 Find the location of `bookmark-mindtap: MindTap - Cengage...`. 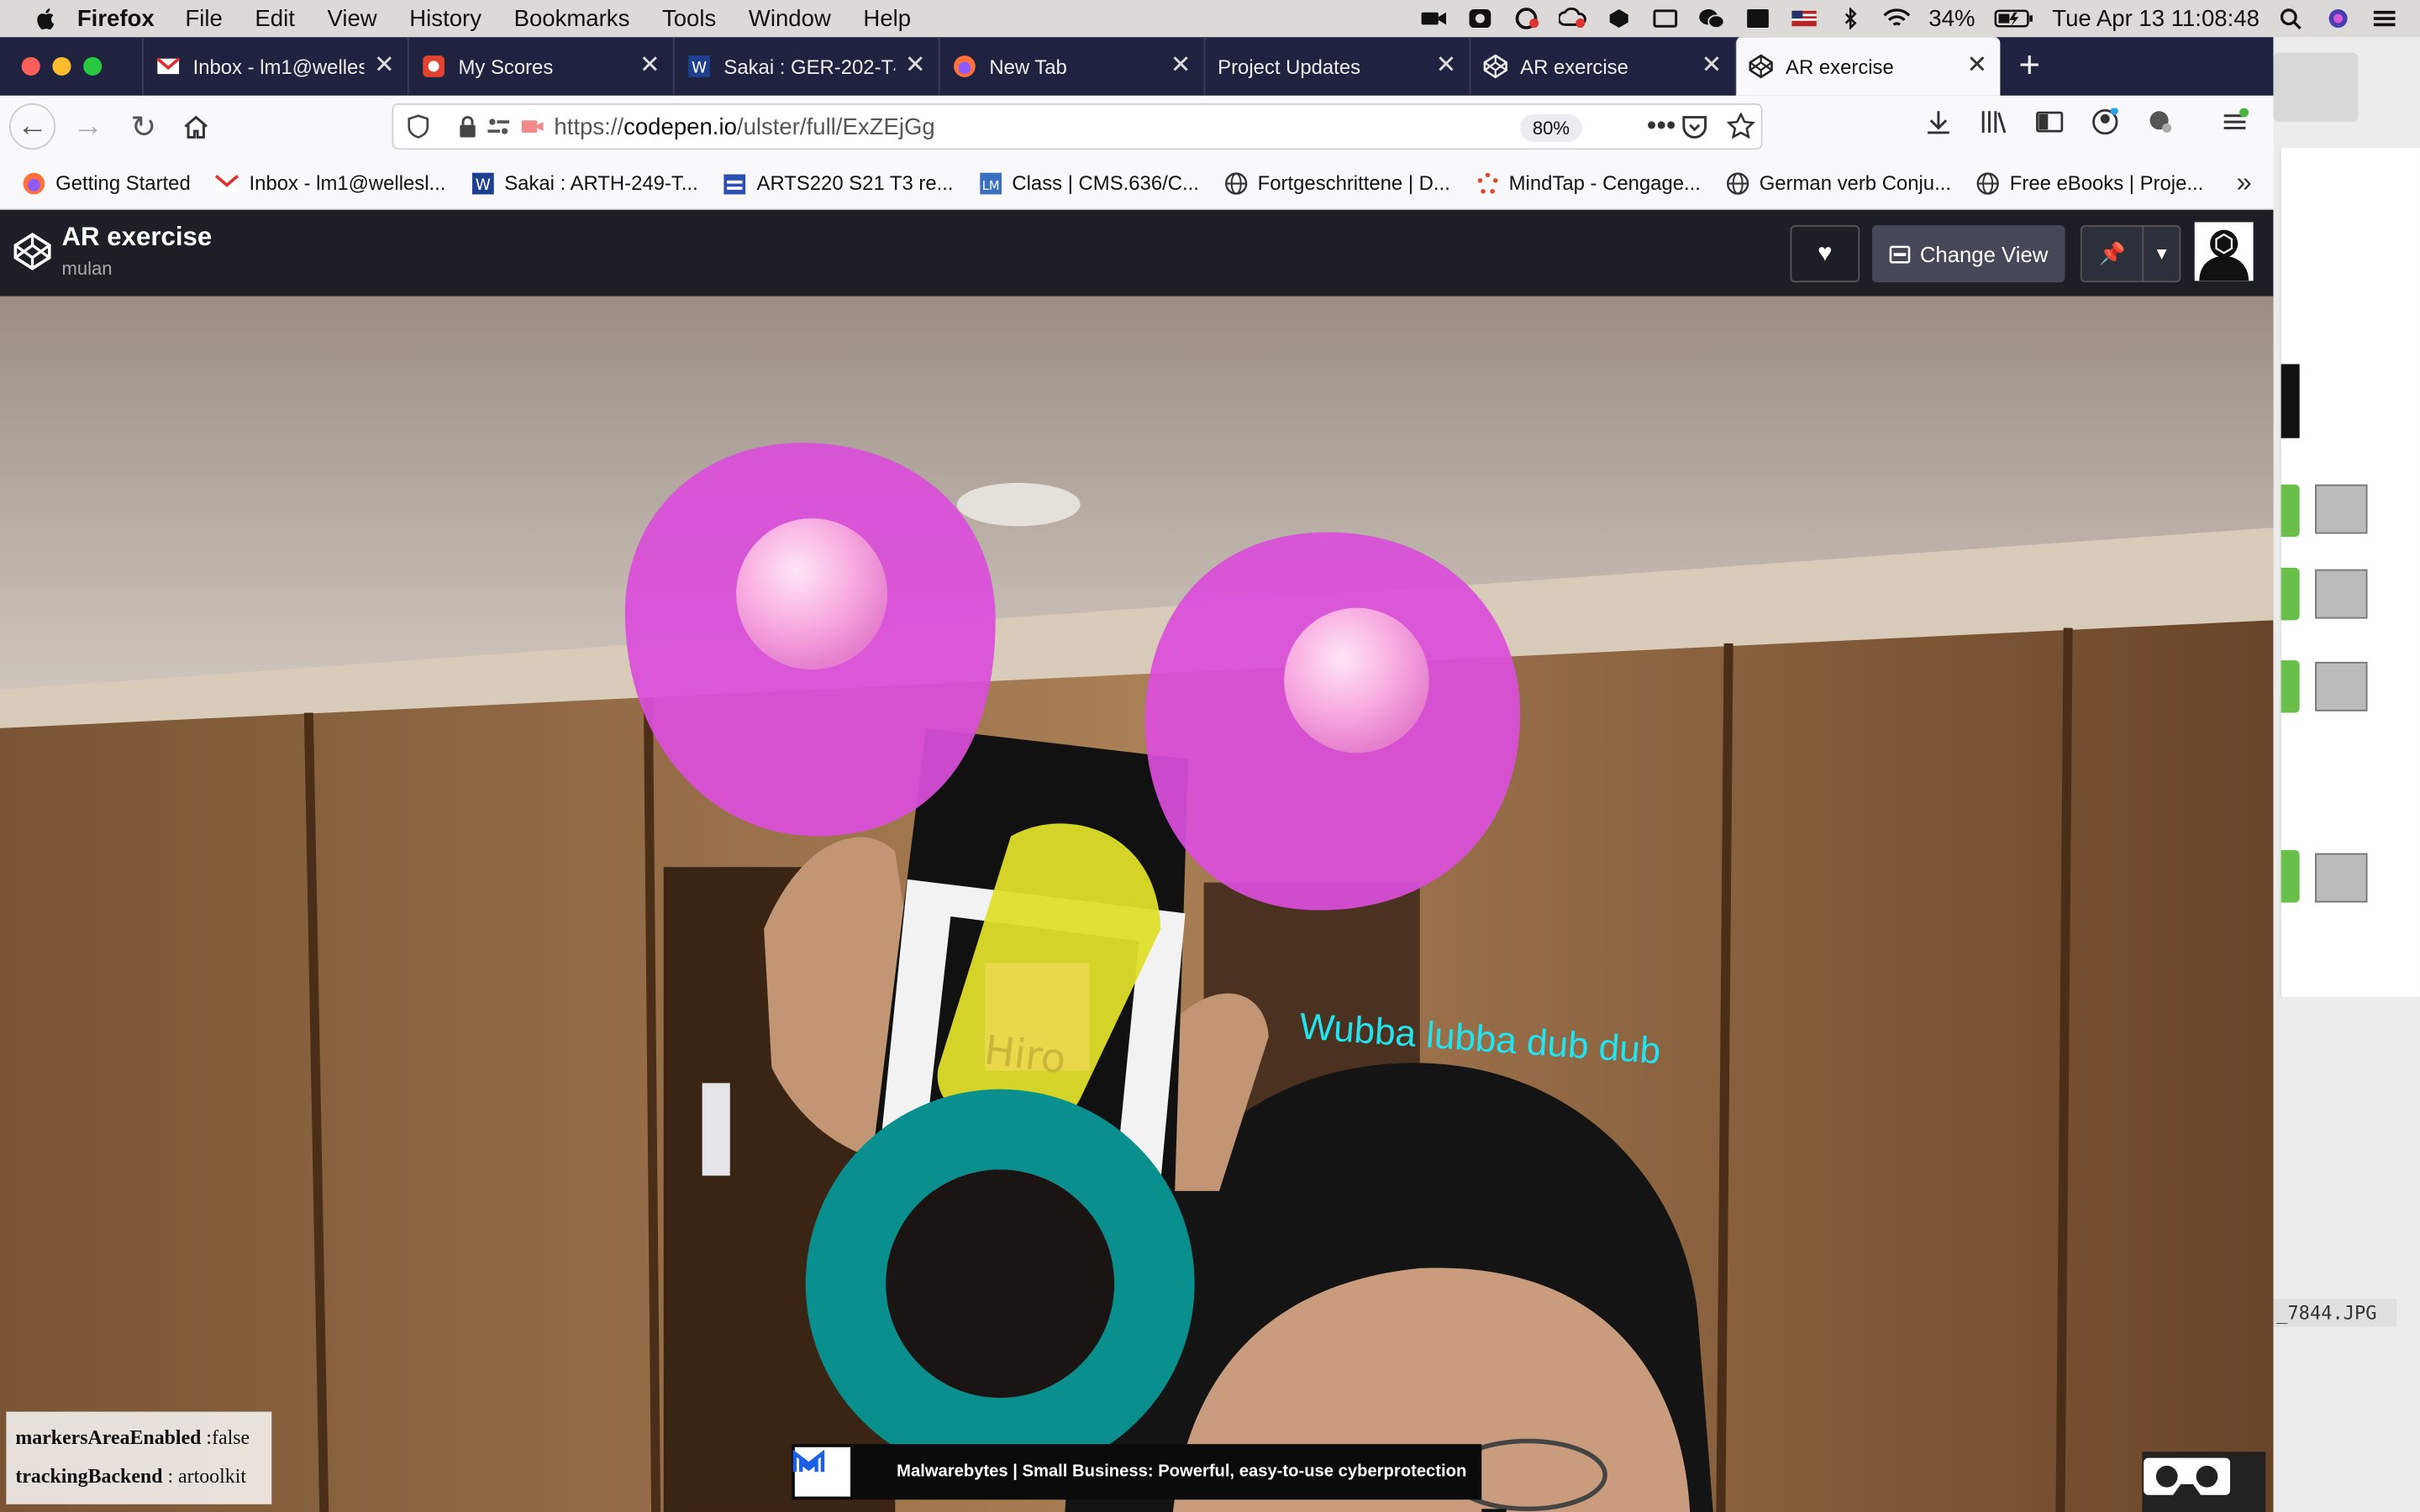

bookmark-mindtap: MindTap - Cengage... is located at coordinates (1588, 183).